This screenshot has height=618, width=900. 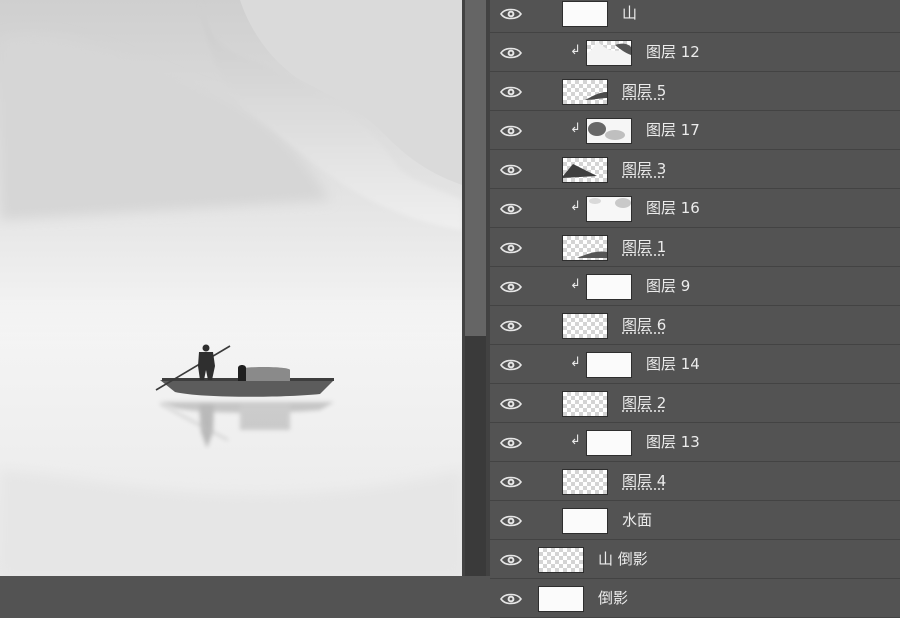 I want to click on layer-row: 山 倒影, so click(x=695, y=559).